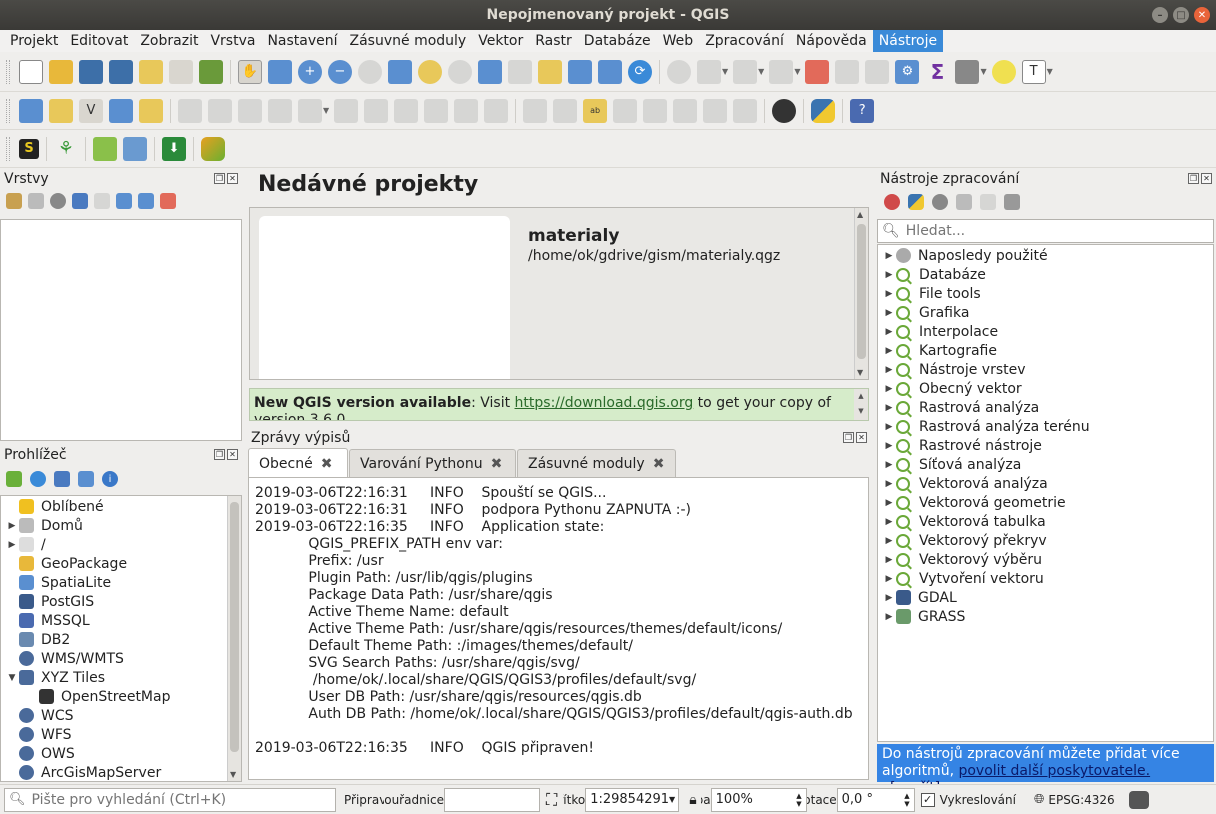 Image resolution: width=1216 pixels, height=814 pixels. Describe the element at coordinates (744, 41) in the screenshot. I see `menu-zpracovani: Zpracování` at that location.